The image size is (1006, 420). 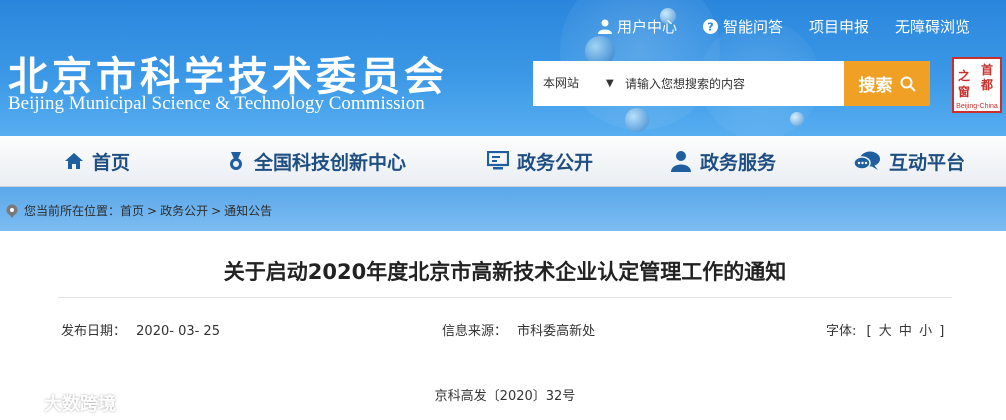 I want to click on info-source: 信息来源： 市科委高新处, so click(x=518, y=329).